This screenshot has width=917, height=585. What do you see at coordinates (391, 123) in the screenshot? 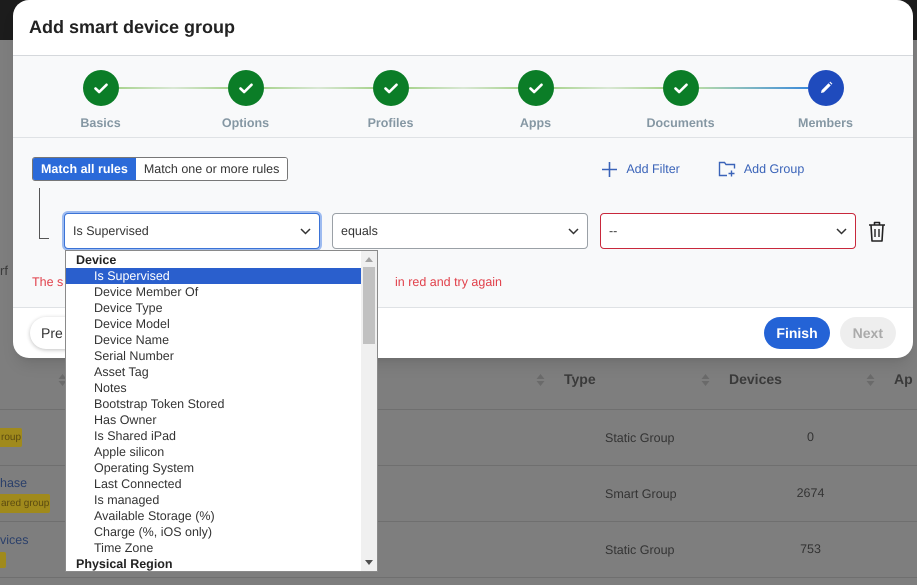
I see `step-label: Profiles` at bounding box center [391, 123].